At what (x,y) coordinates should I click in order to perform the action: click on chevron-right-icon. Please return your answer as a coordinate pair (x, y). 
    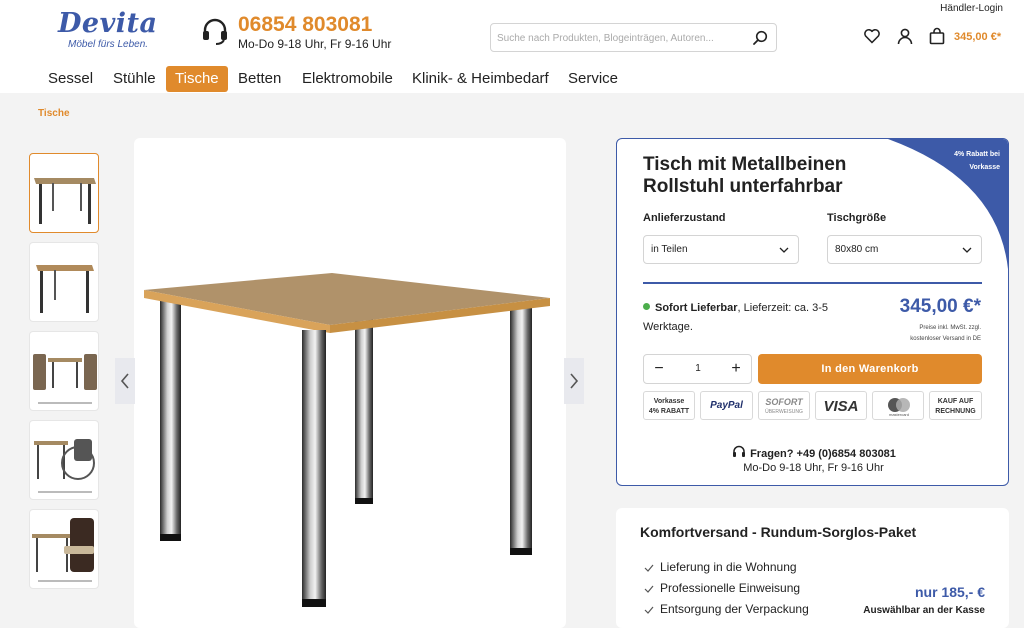
    Looking at the image, I should click on (574, 381).